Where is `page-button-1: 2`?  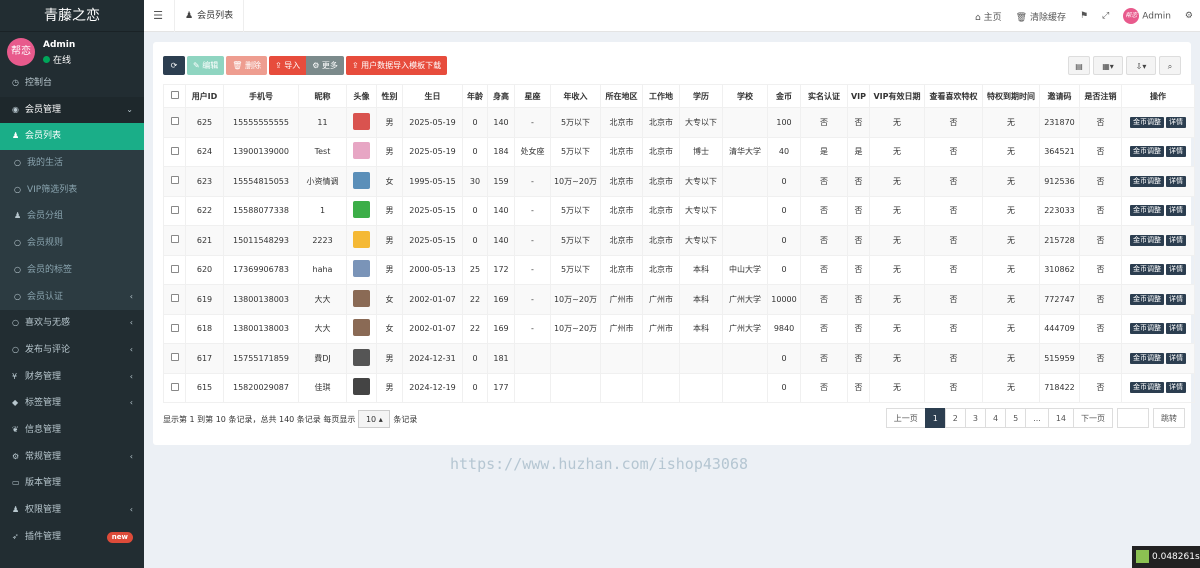 page-button-1: 2 is located at coordinates (955, 418).